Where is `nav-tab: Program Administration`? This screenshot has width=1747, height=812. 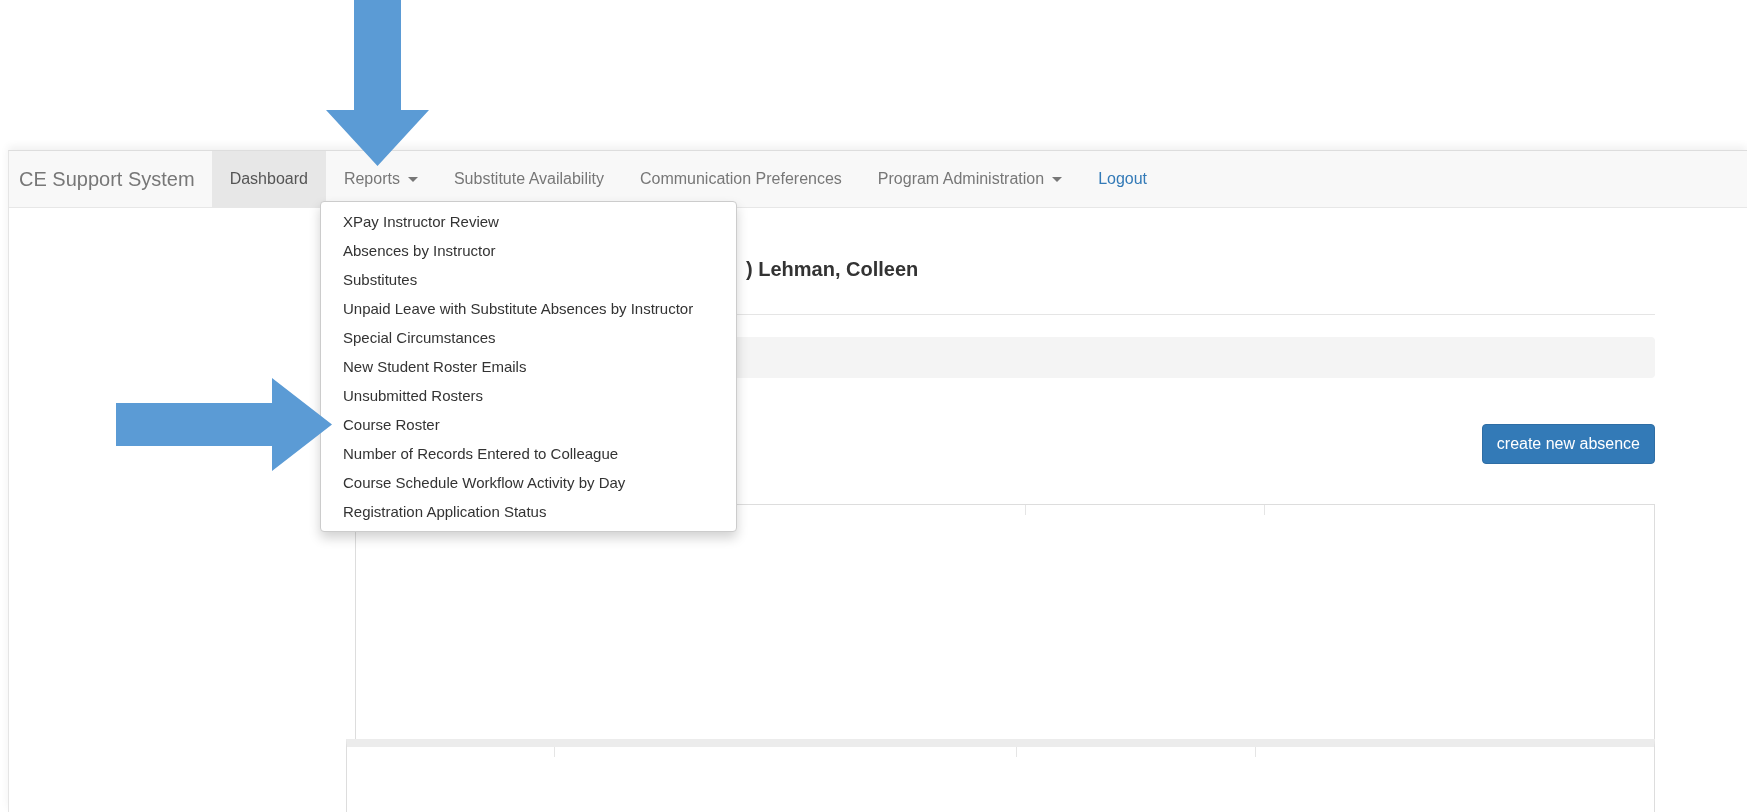 nav-tab: Program Administration is located at coordinates (970, 179).